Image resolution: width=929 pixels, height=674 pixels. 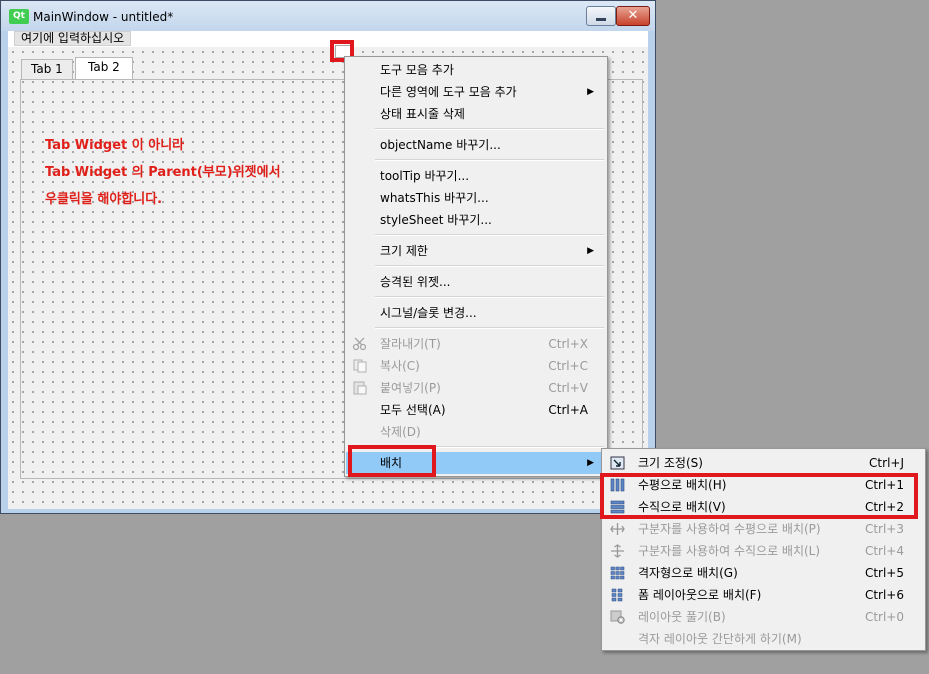 What do you see at coordinates (682, 617) in the screenshot?
I see `submenu-item-label: 레이아웃 풀기(B)` at bounding box center [682, 617].